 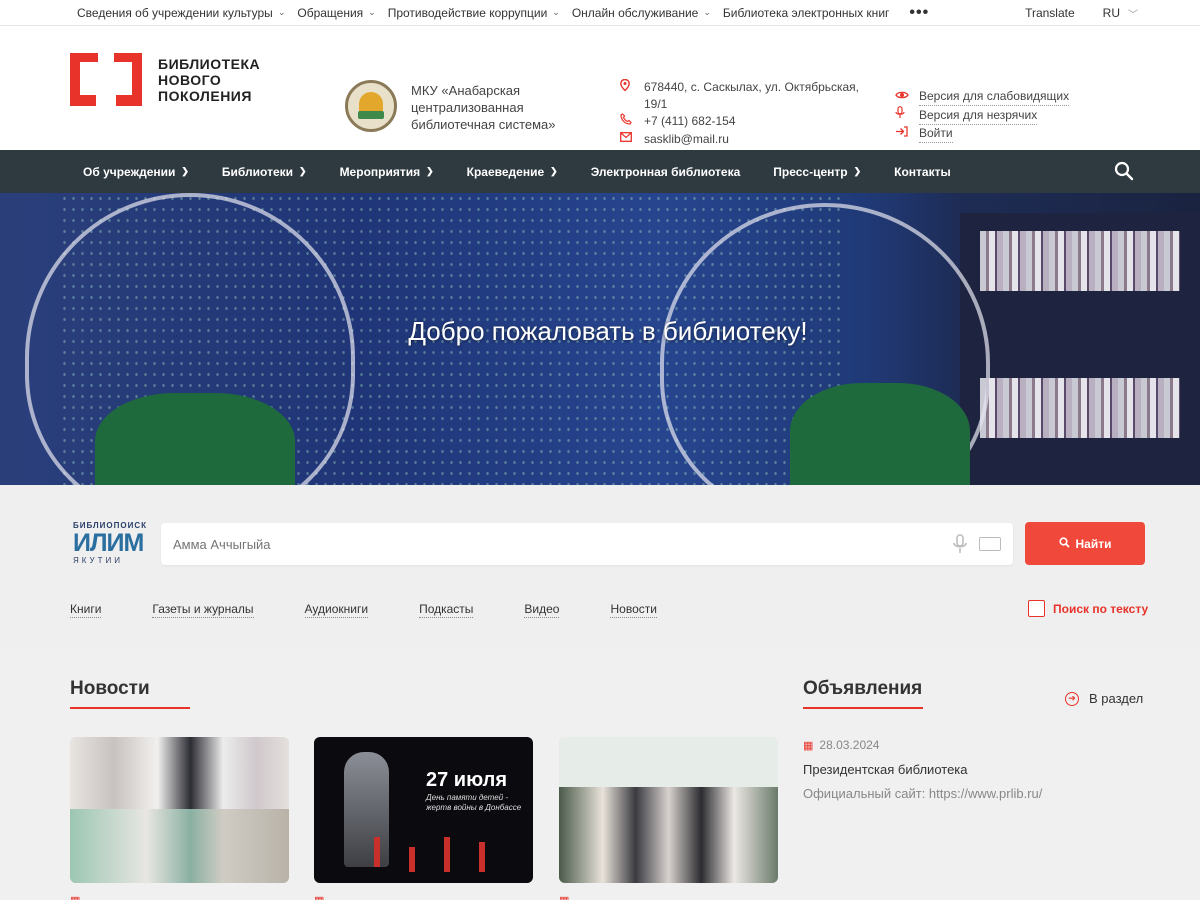 I want to click on nav-item-libraries: Библиотеки ❯, so click(x=264, y=172).